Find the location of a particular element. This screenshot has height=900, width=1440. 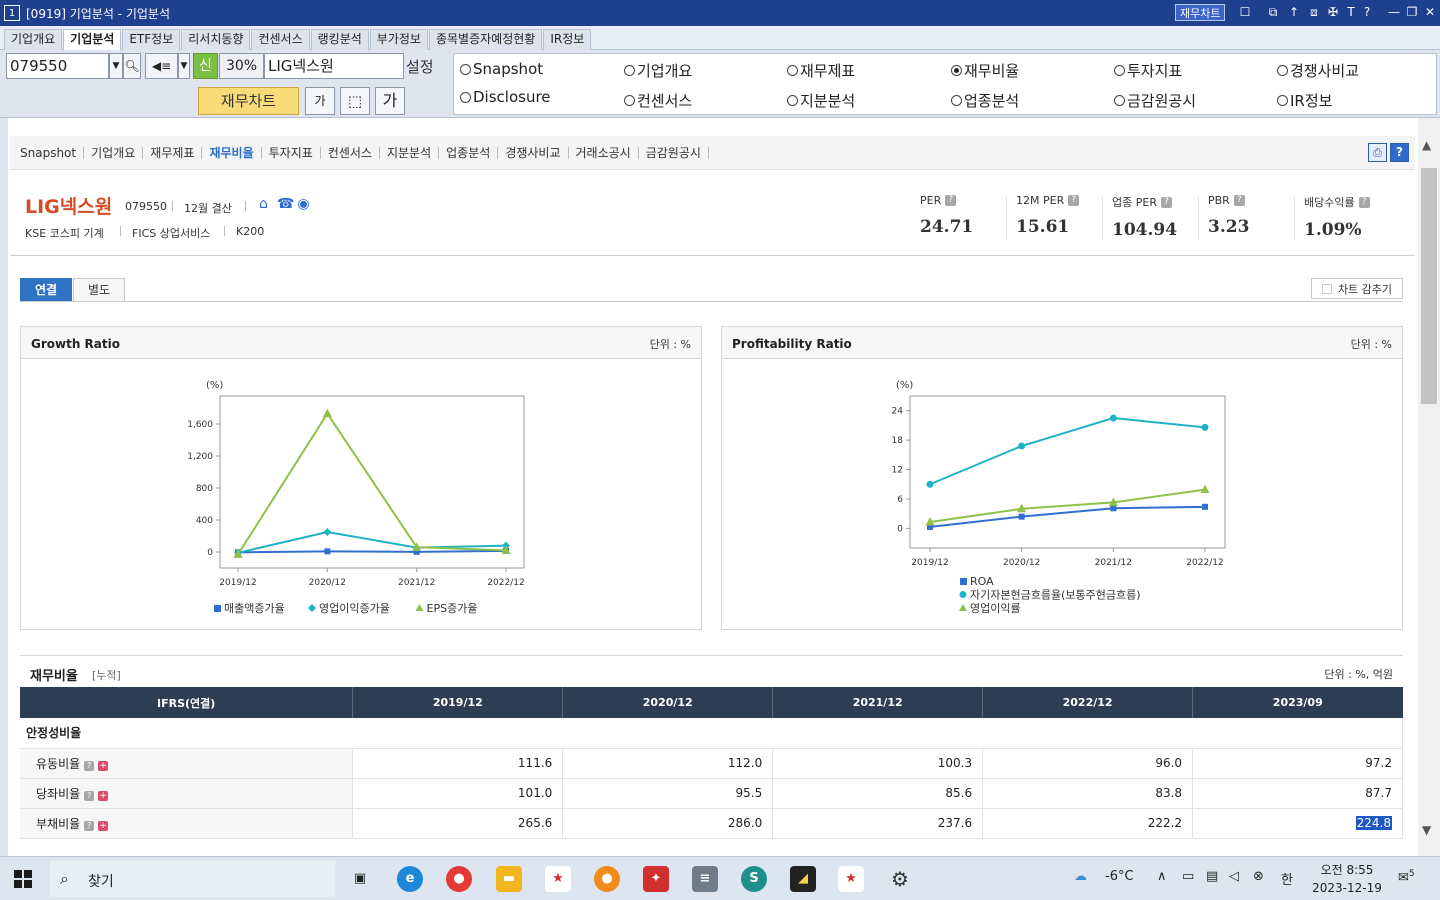

help-icon: ? is located at coordinates (1367, 12).